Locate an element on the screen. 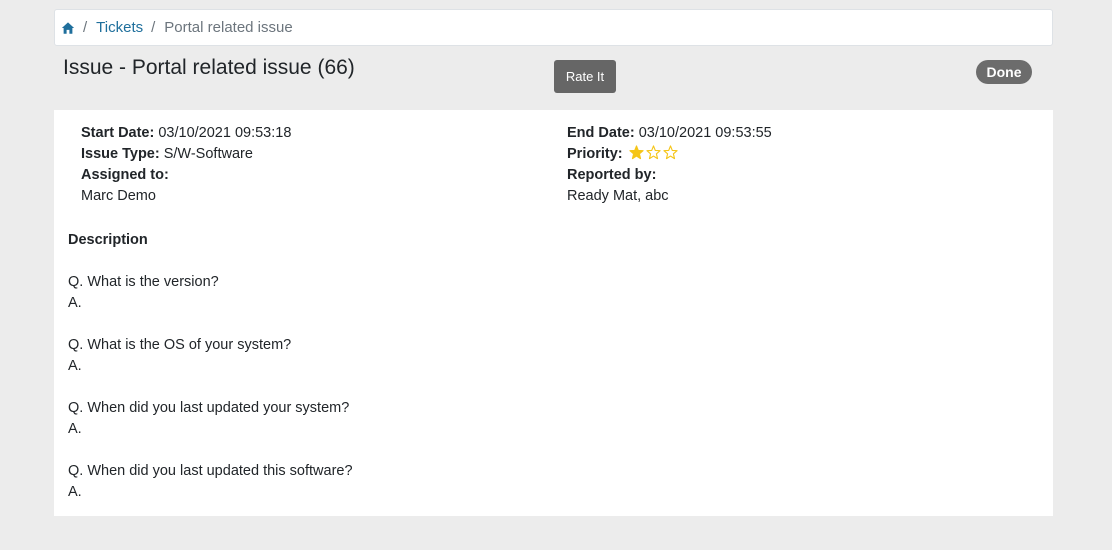 Image resolution: width=1112 pixels, height=550 pixels. page-title: Issue - Portal related issue (66) is located at coordinates (209, 67).